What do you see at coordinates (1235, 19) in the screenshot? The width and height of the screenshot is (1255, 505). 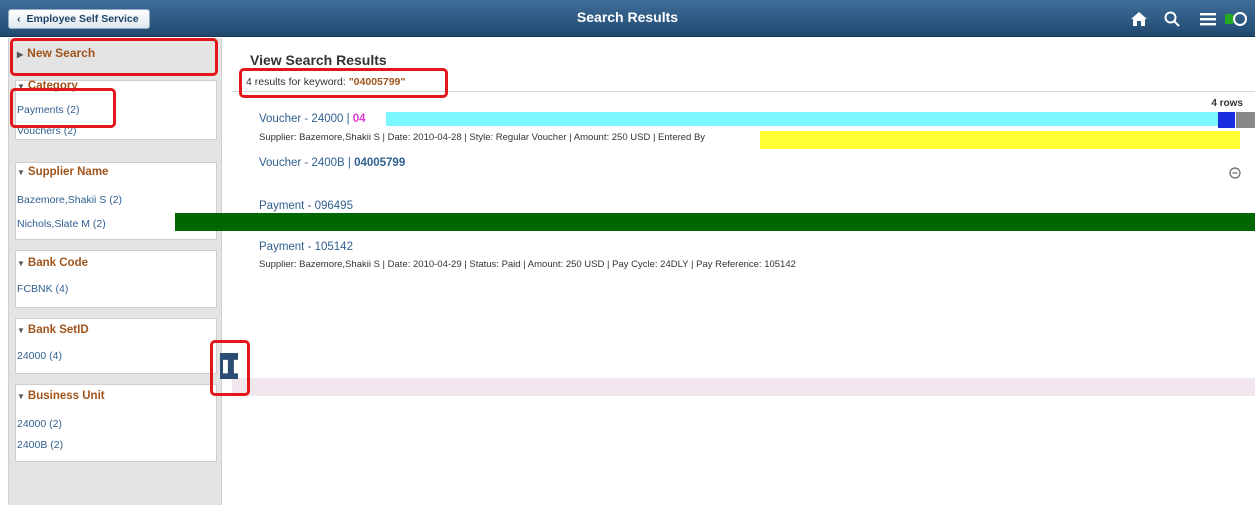 I see `navbar-icon` at bounding box center [1235, 19].